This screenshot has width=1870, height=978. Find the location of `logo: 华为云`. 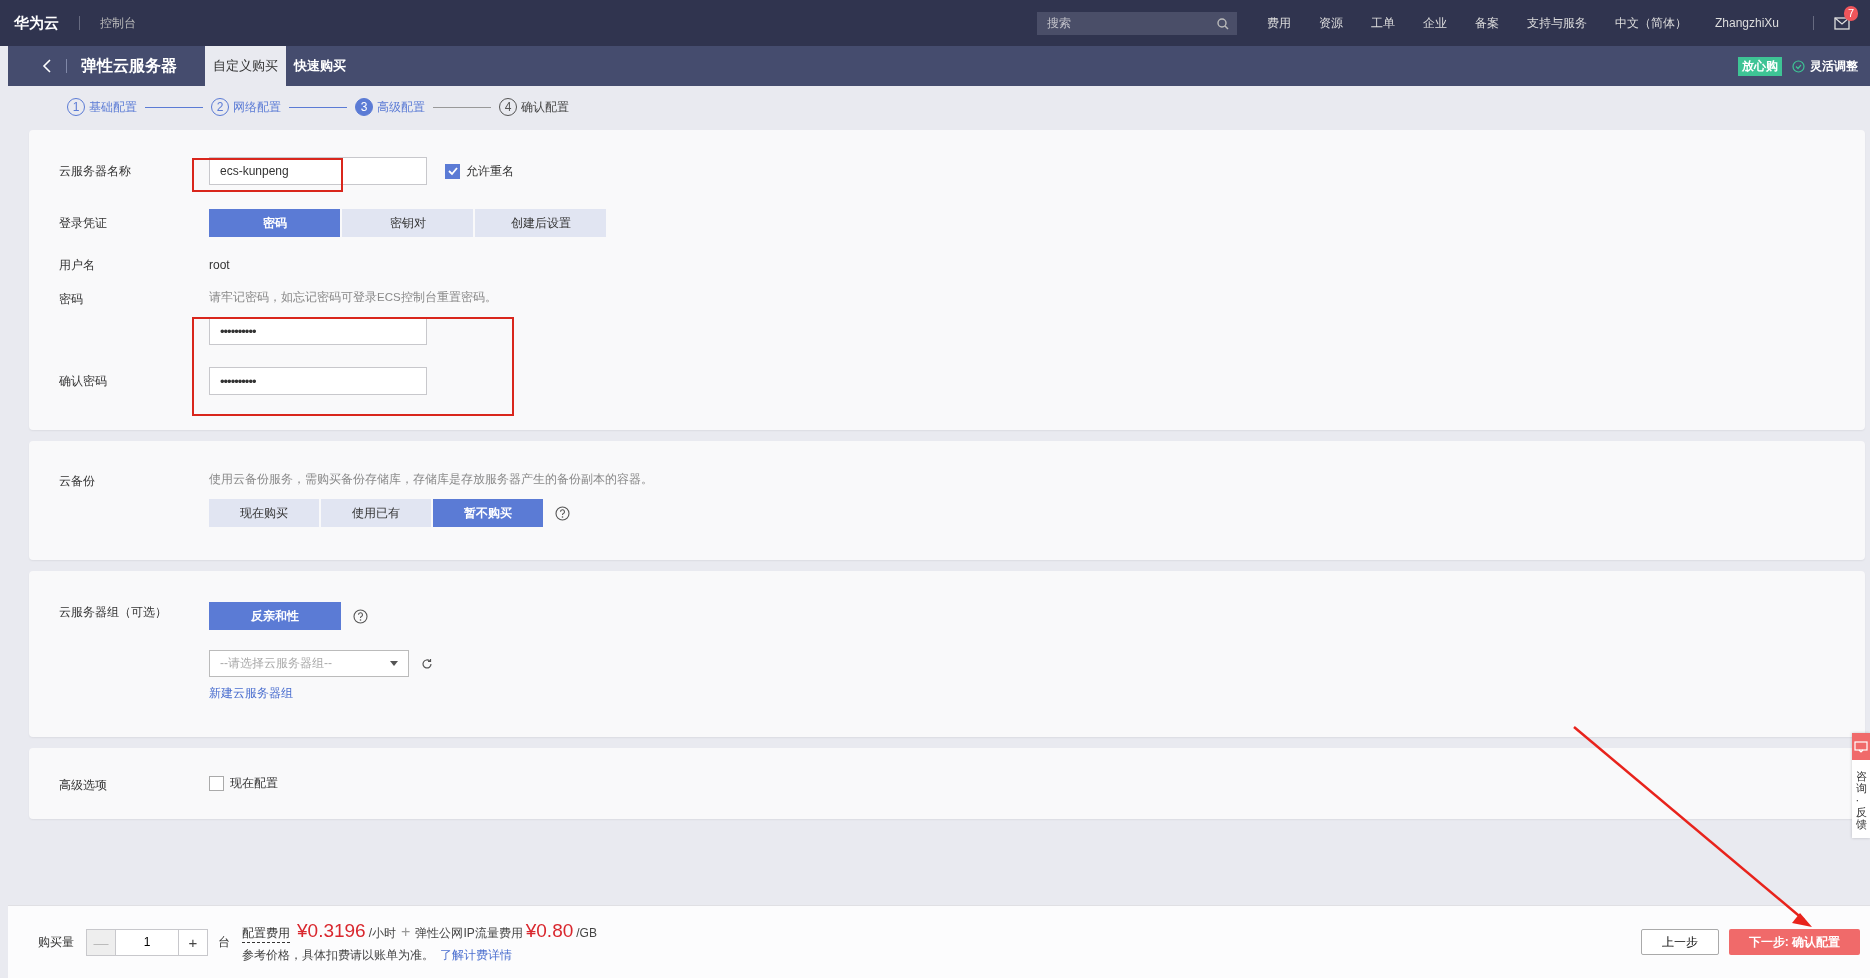

logo: 华为云 is located at coordinates (36, 23).